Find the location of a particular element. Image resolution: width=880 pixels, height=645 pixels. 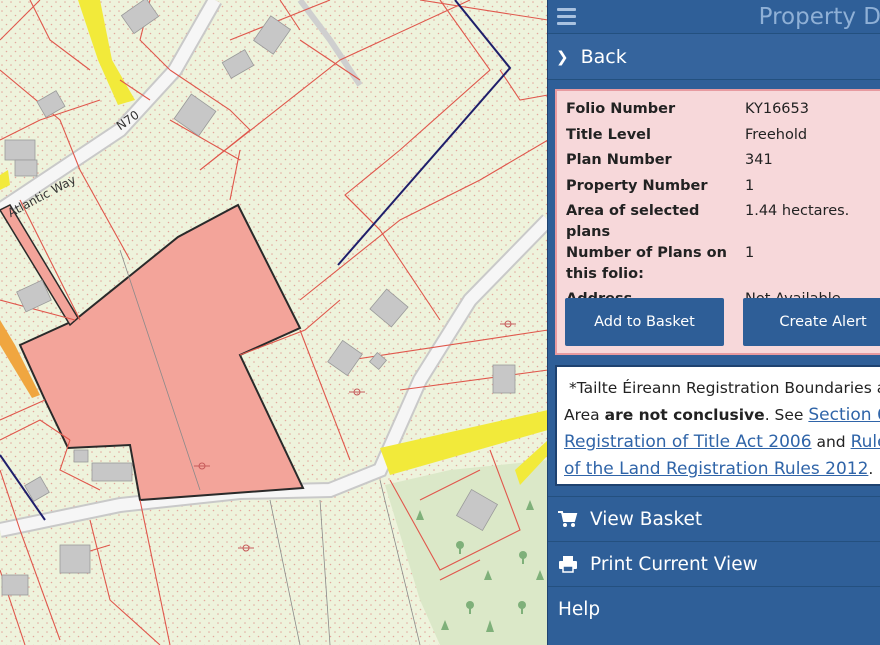

info-row: Title Level Freehold is located at coordinates (707, 138).